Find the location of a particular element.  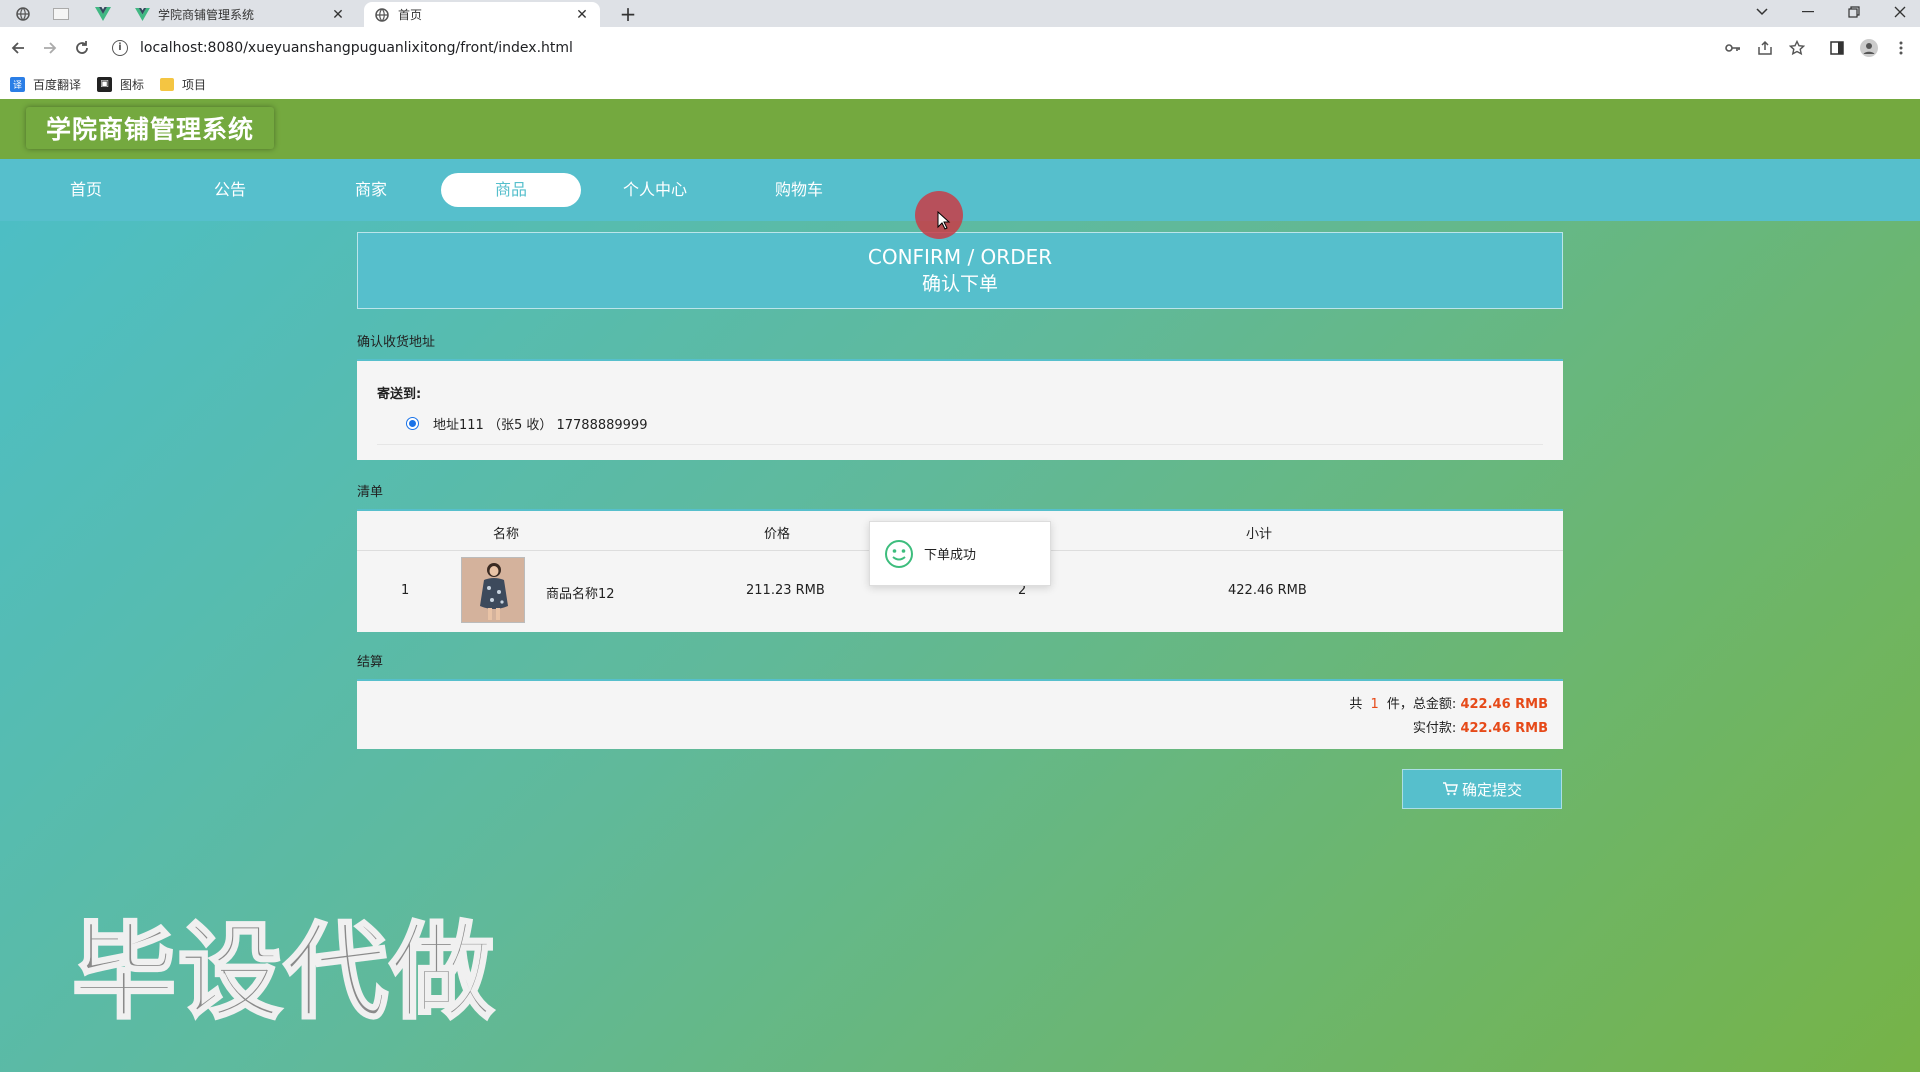

product-photo is located at coordinates (493, 590).